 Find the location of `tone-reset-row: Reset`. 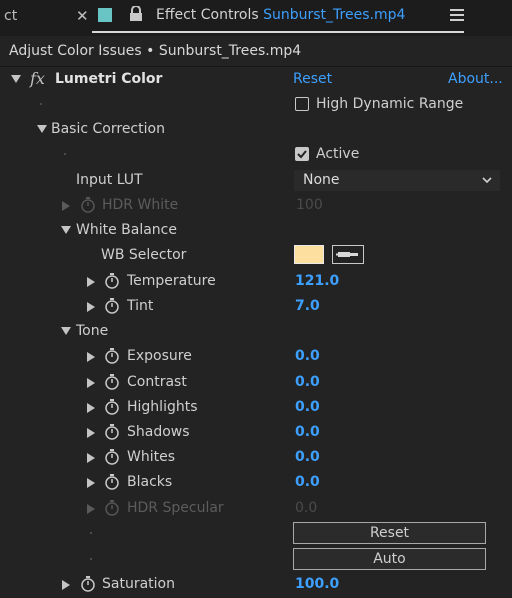

tone-reset-row: Reset is located at coordinates (256, 533).